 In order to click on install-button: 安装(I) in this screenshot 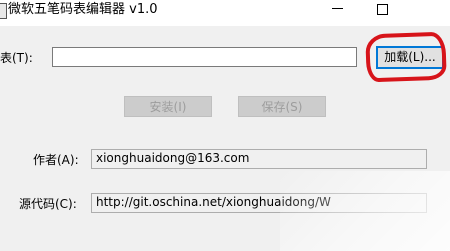, I will do `click(168, 106)`.